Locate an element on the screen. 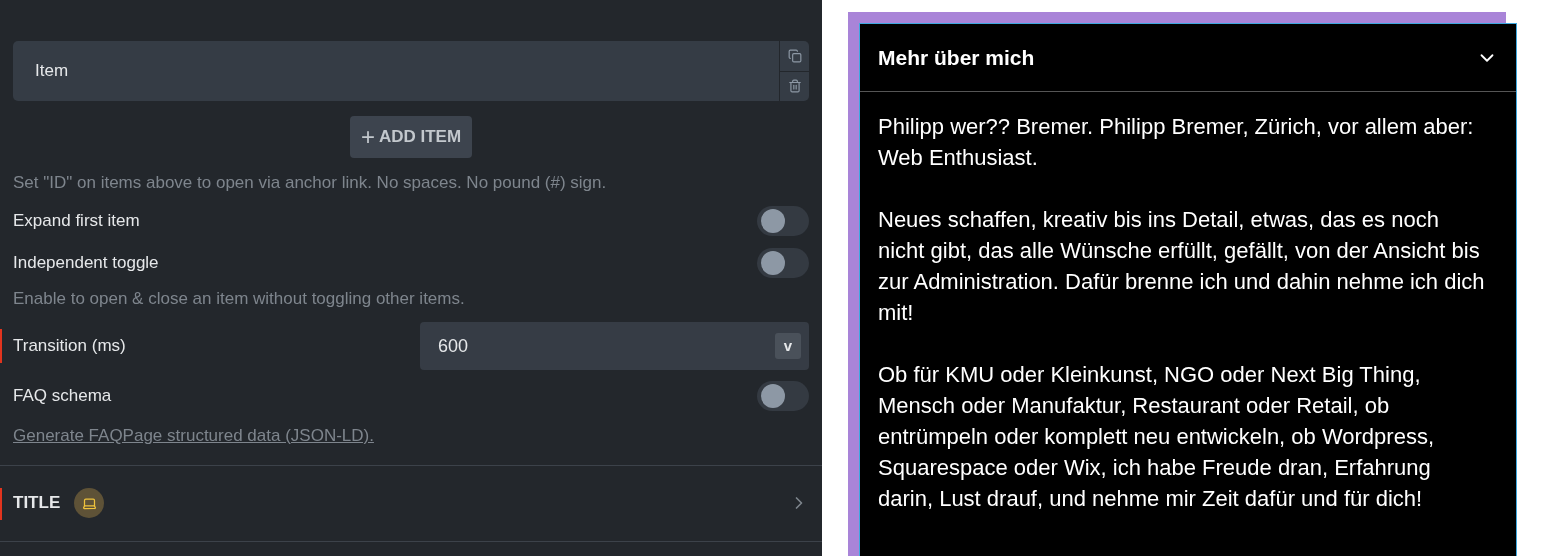  unit-badge: v is located at coordinates (788, 346).